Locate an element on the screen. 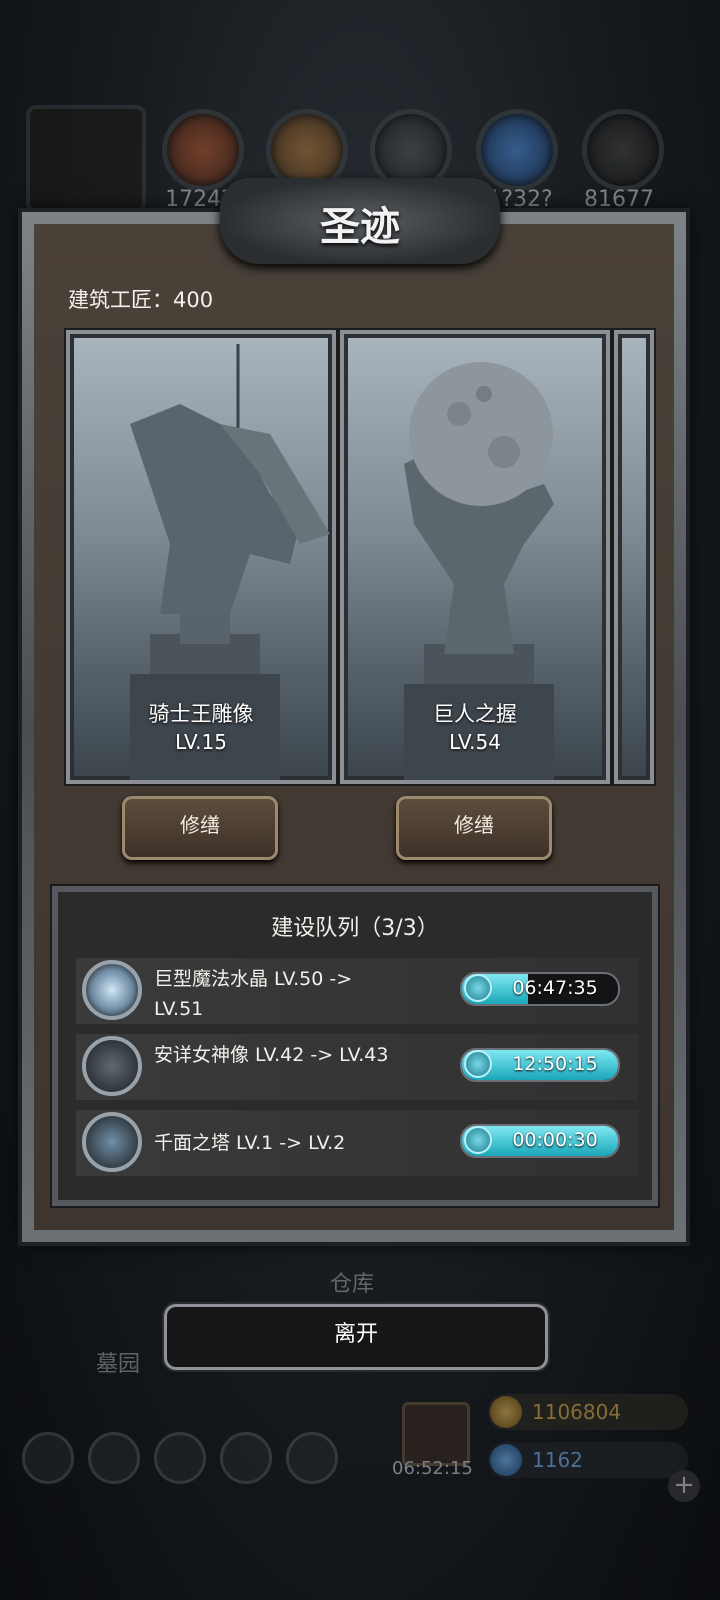  chat-icon is located at coordinates (312, 1458).